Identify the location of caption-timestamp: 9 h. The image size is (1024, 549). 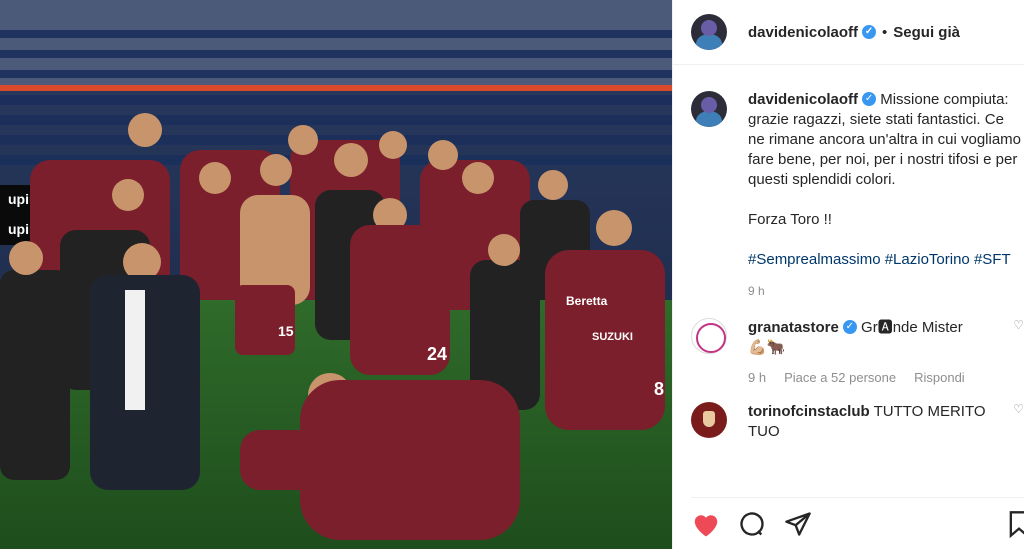
(756, 291).